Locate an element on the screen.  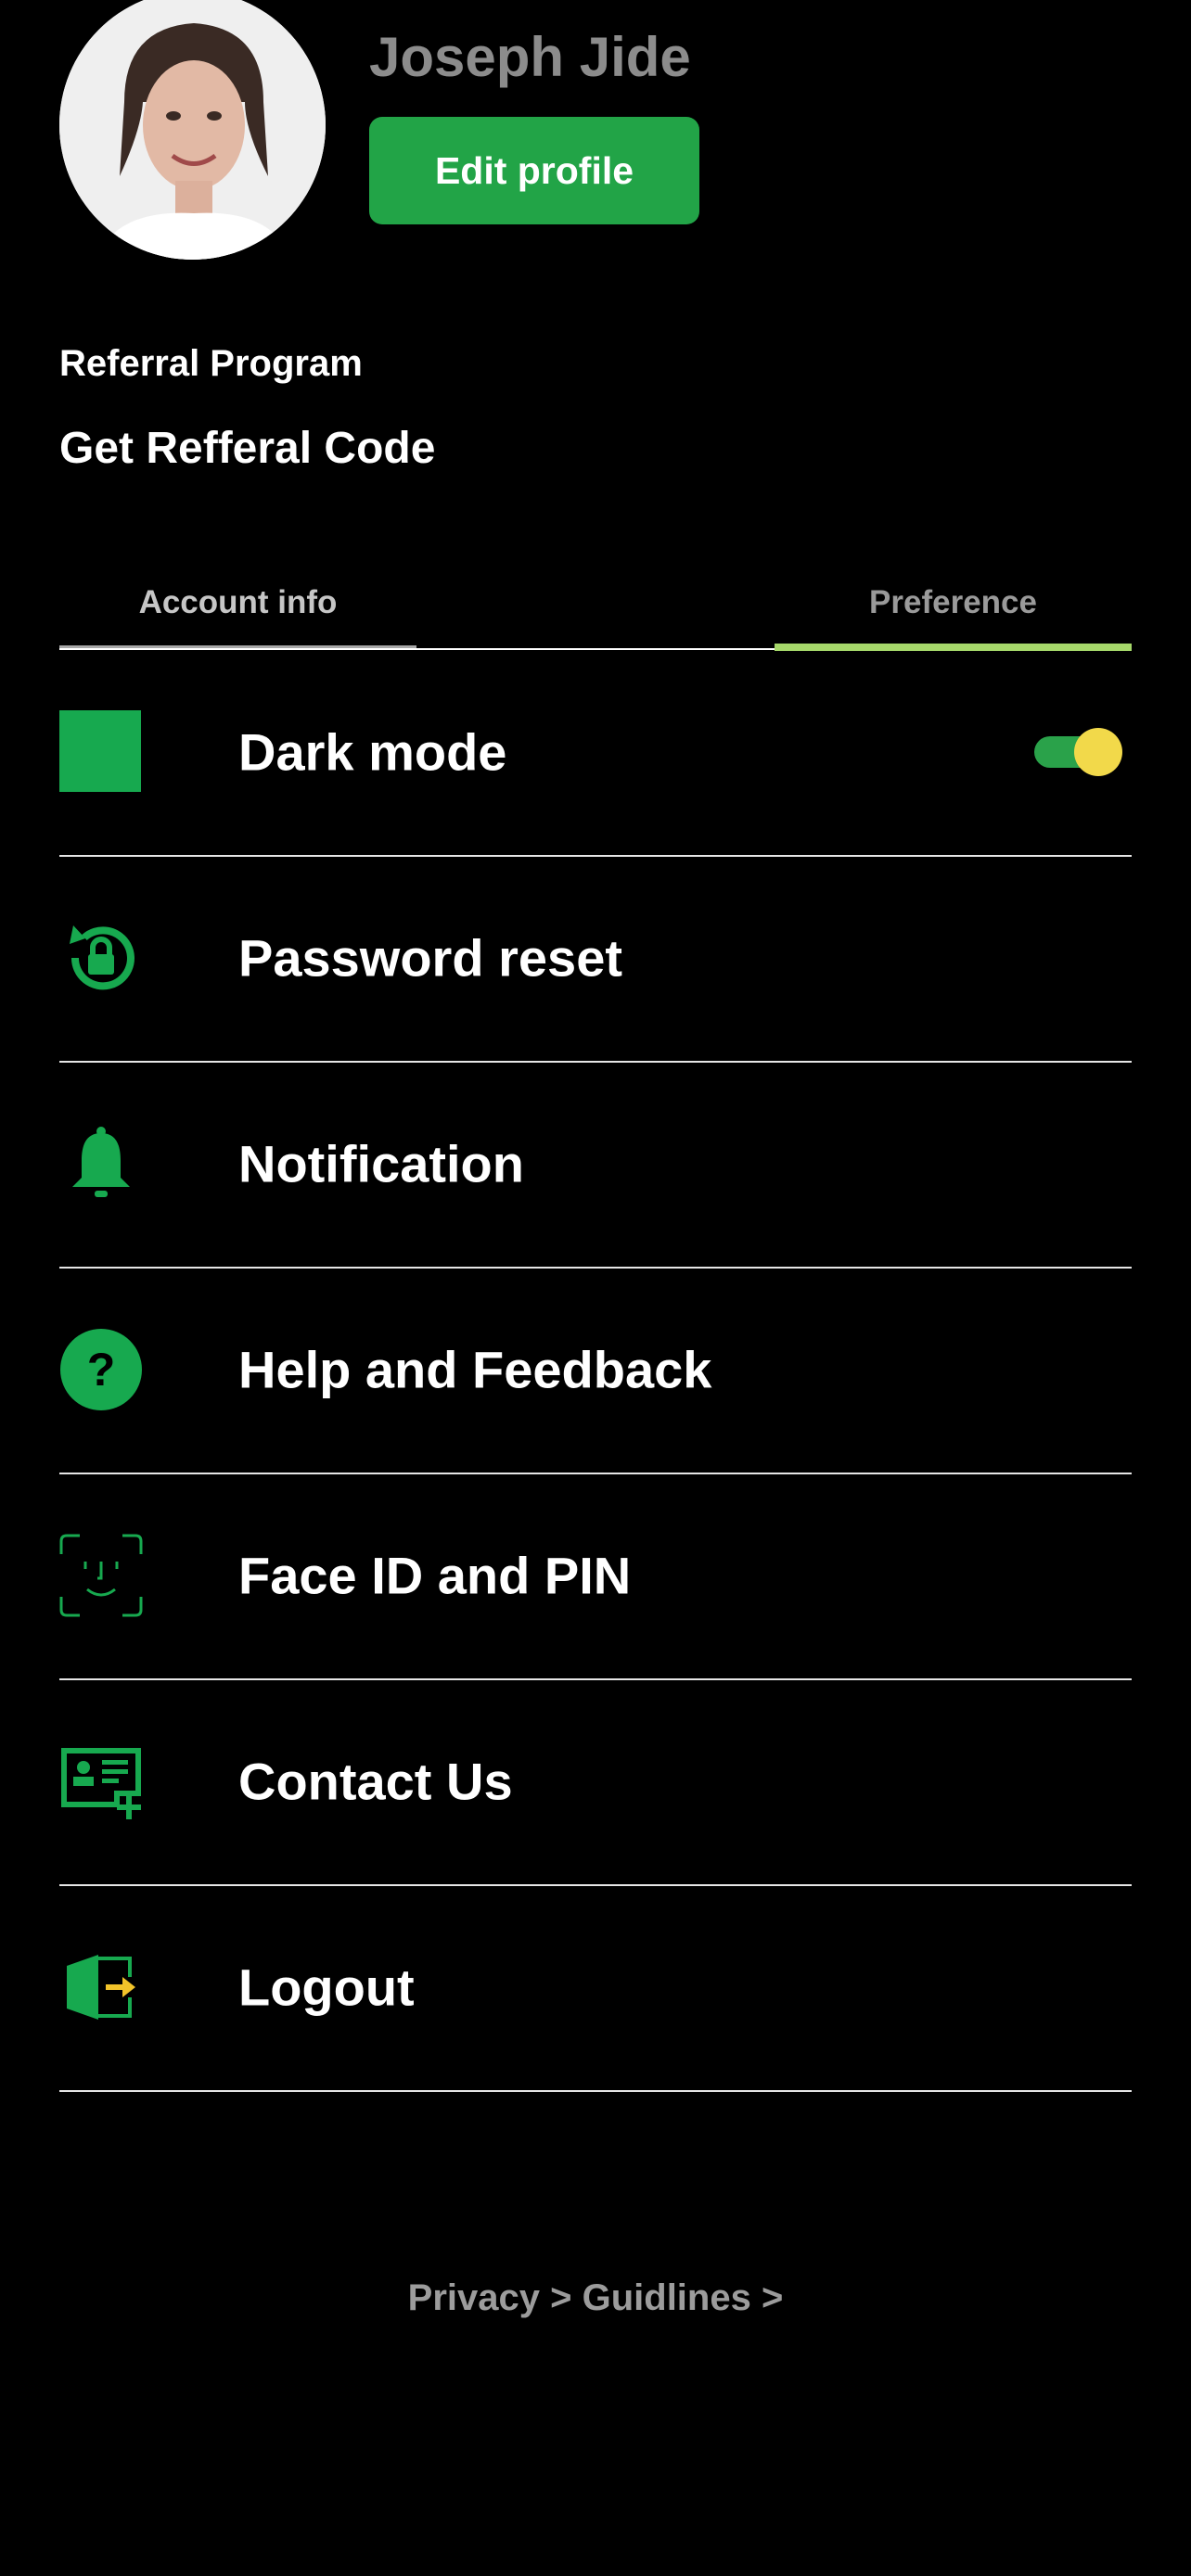
face-id-icon is located at coordinates (101, 1575).